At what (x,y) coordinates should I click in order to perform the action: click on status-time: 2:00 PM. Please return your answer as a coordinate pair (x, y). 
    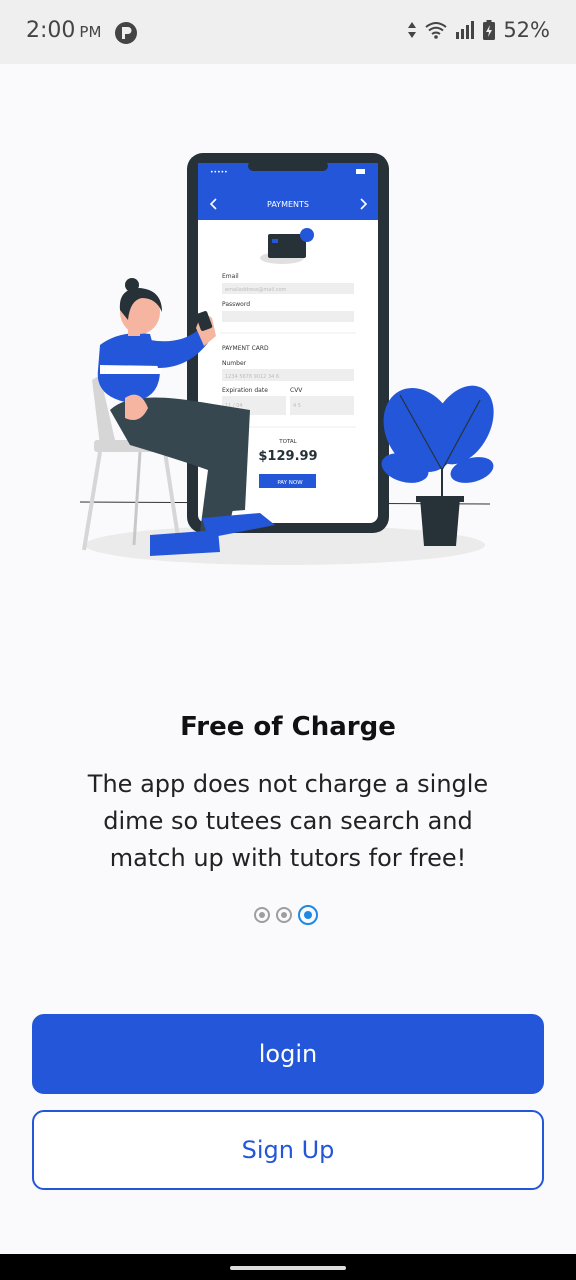
    Looking at the image, I should click on (63, 30).